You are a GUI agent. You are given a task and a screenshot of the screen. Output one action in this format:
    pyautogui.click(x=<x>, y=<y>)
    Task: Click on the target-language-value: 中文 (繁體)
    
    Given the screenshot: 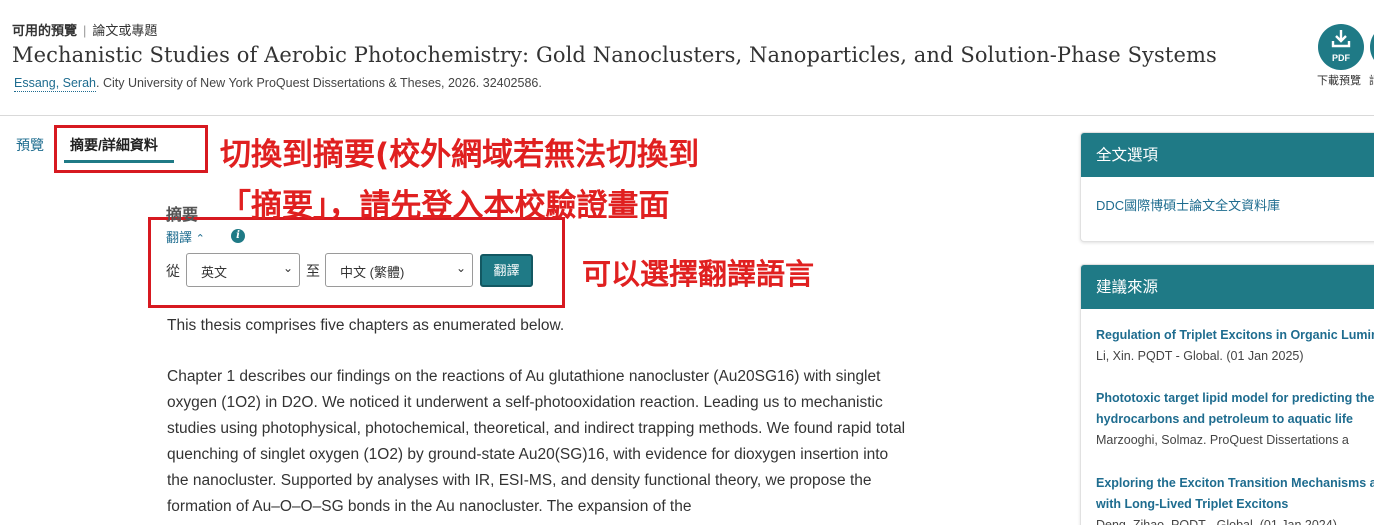 What is the action you would take?
    pyautogui.click(x=372, y=272)
    